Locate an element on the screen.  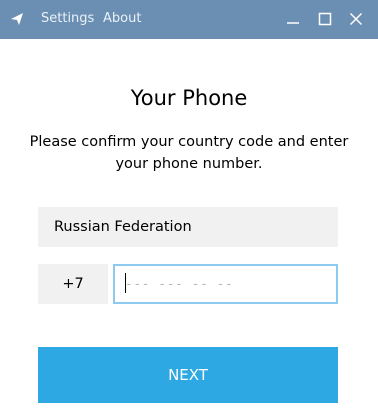
minimize-icon is located at coordinates (293, 19).